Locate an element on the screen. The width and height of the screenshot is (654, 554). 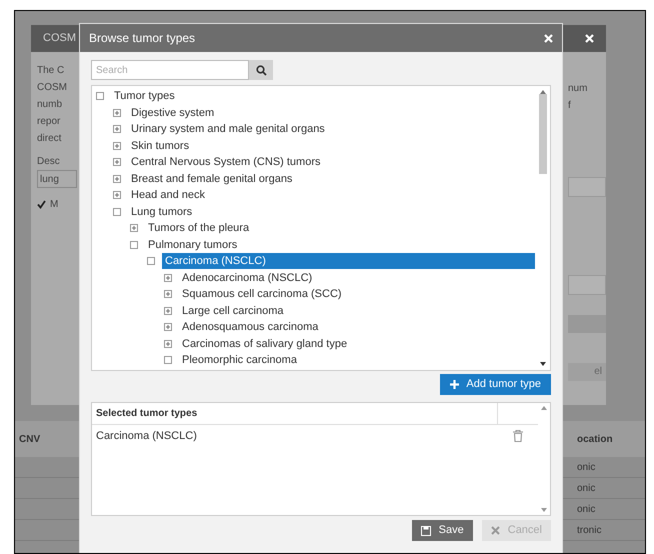
table-cell-text: Carcinoma (NSCLC) is located at coordinates (146, 436).